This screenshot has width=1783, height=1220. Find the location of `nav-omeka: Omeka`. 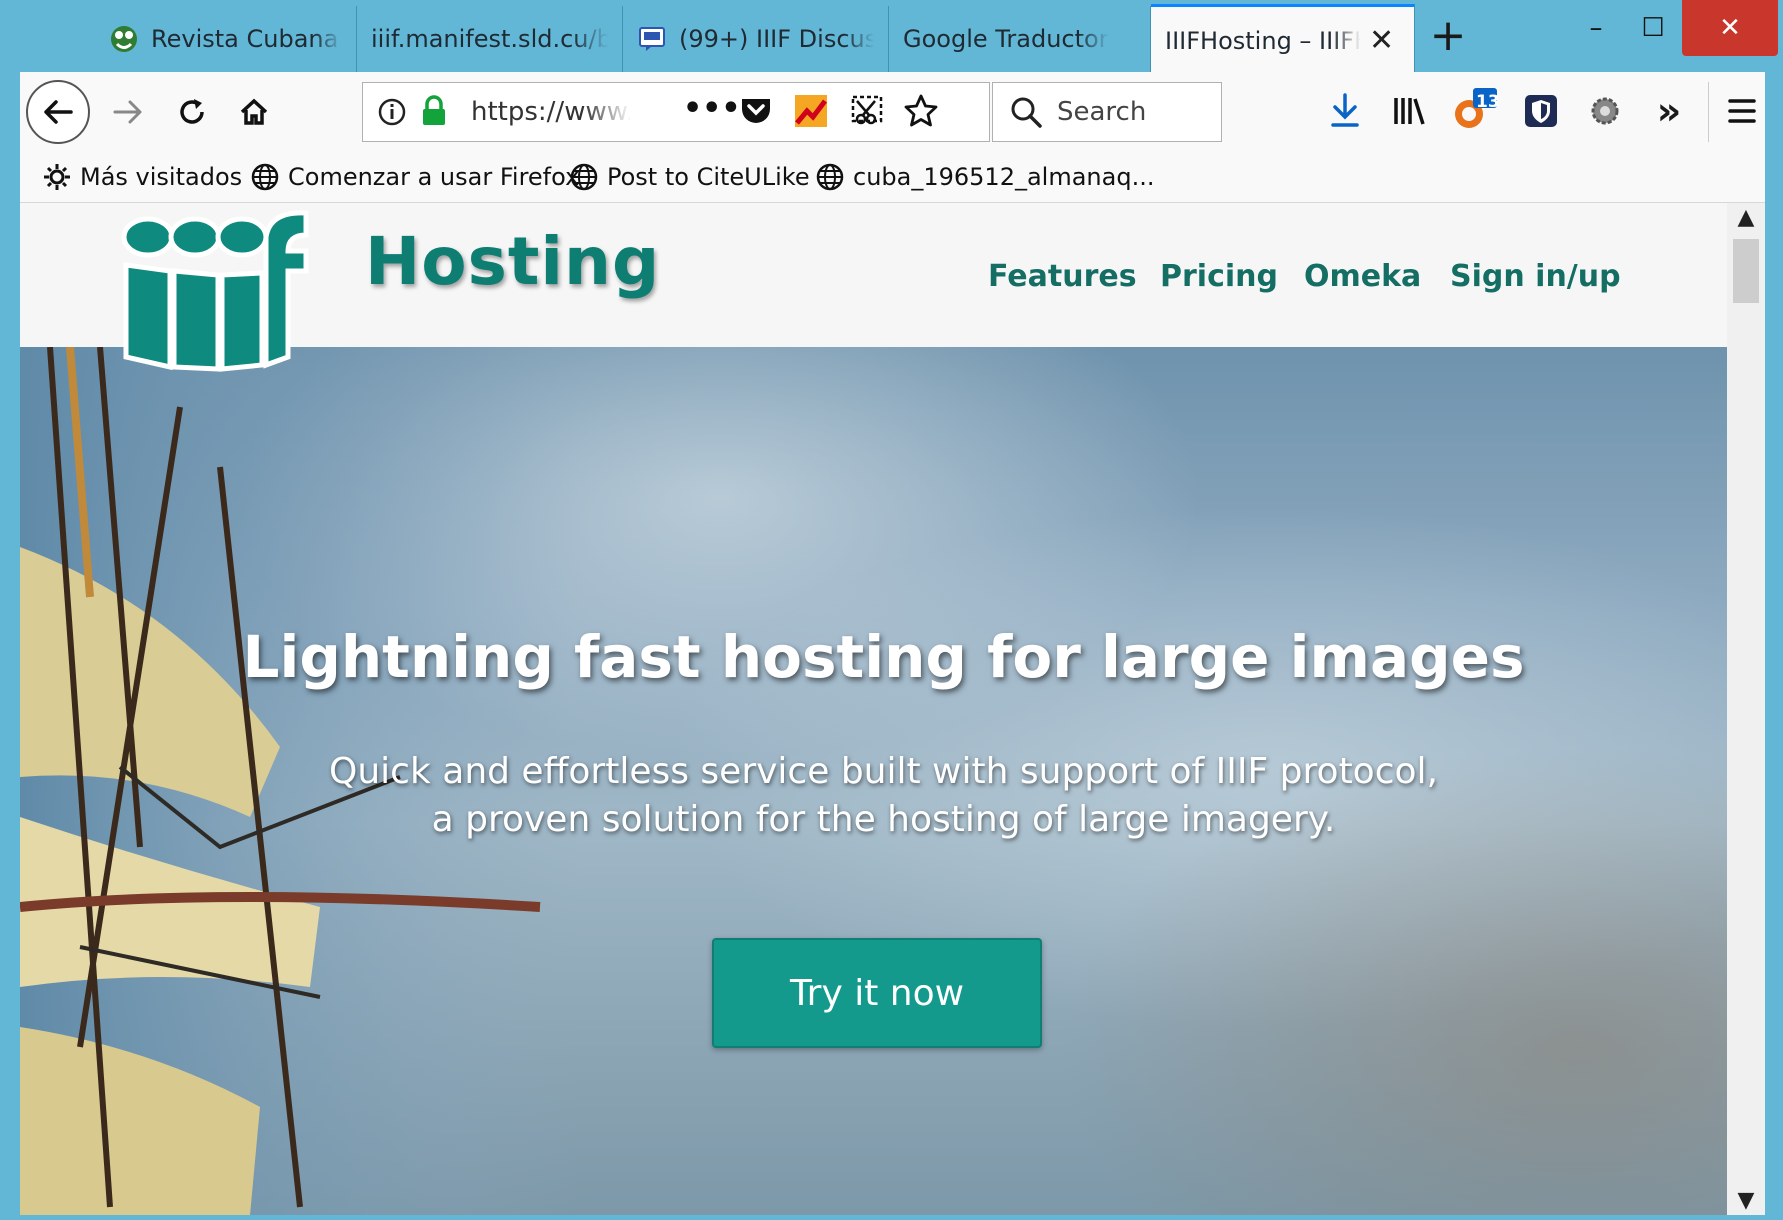

nav-omeka: Omeka is located at coordinates (1362, 276).